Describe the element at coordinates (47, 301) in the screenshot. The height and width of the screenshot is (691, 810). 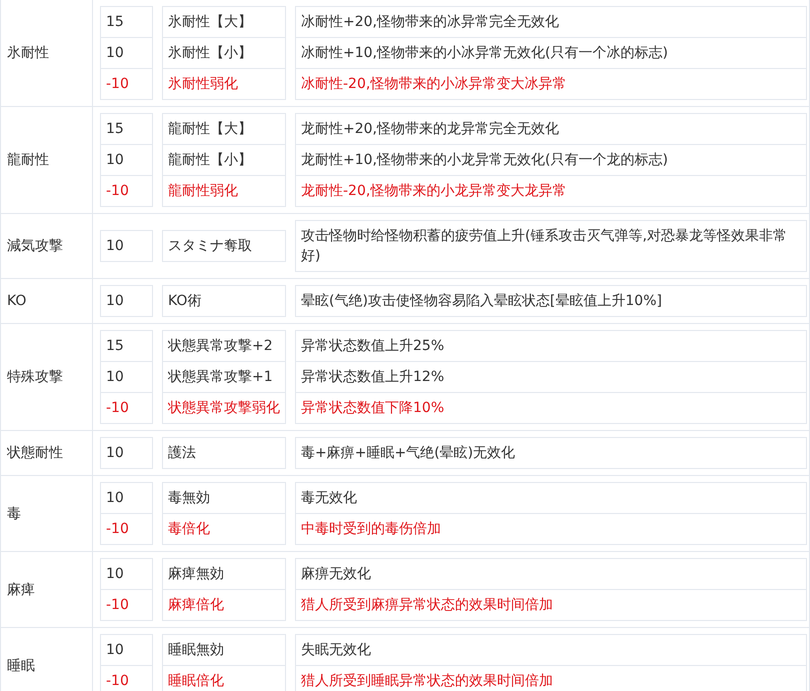
I see `skill-group-cell: KO` at that location.